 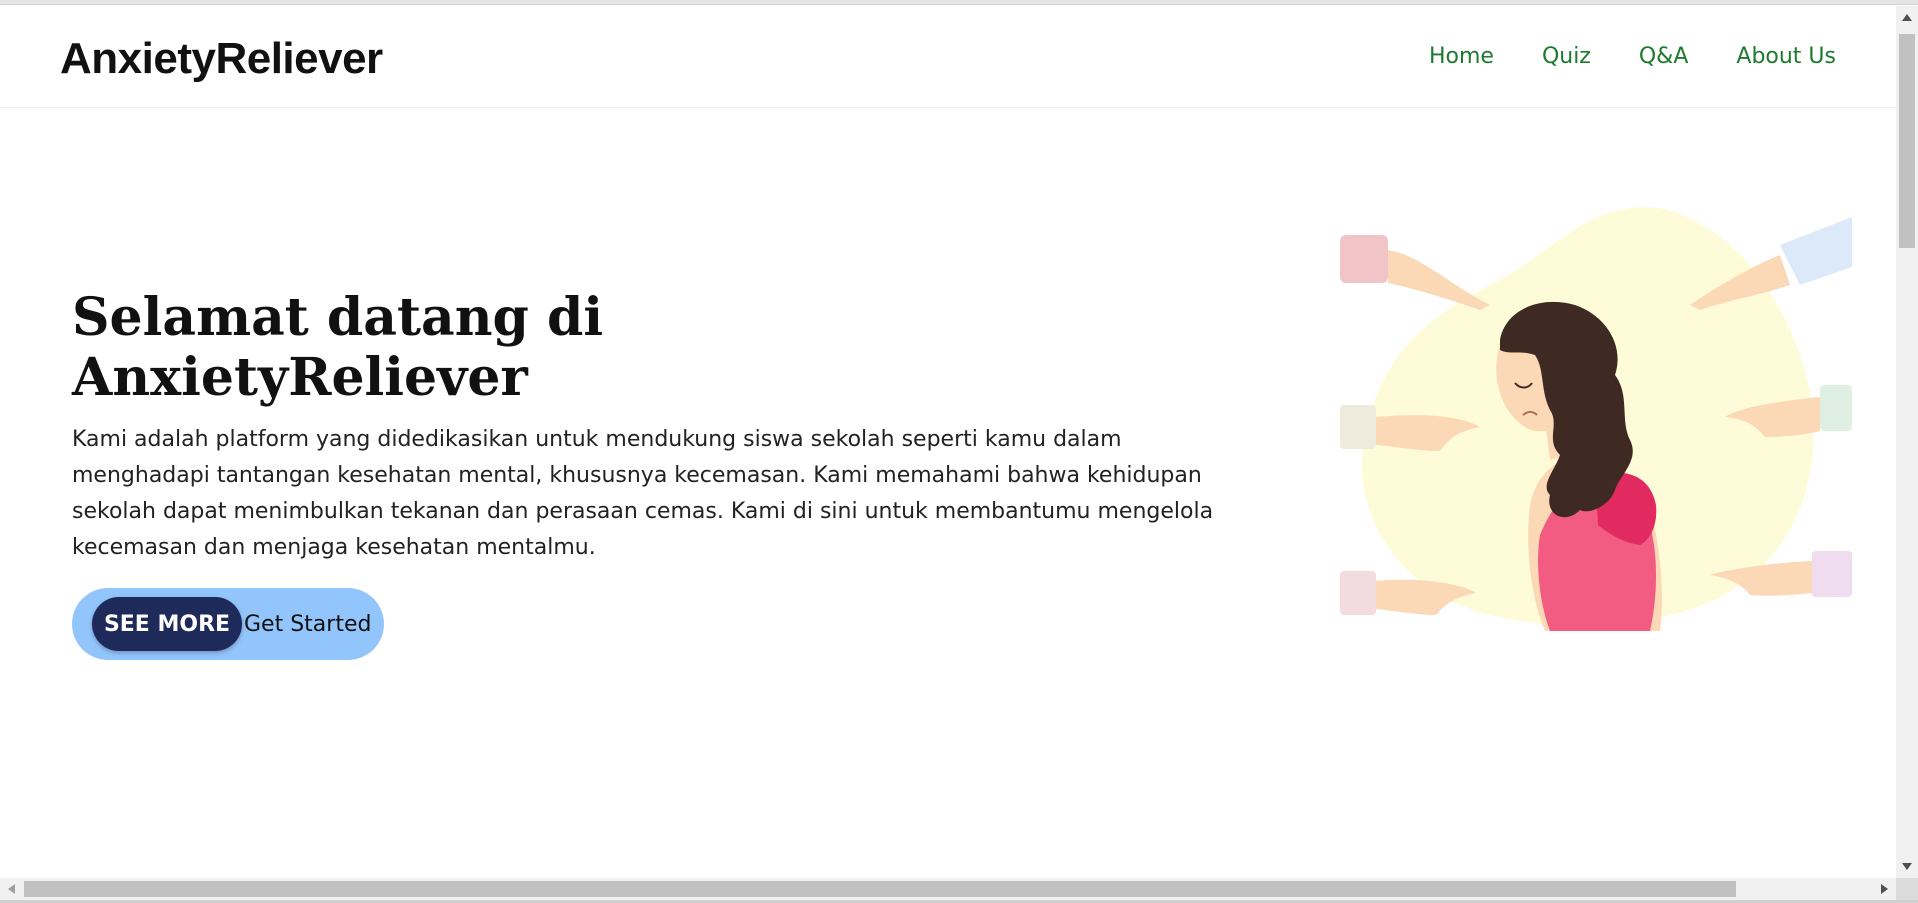 What do you see at coordinates (1632, 56) in the screenshot?
I see `main-nav: Home Quiz Q&A About Us` at bounding box center [1632, 56].